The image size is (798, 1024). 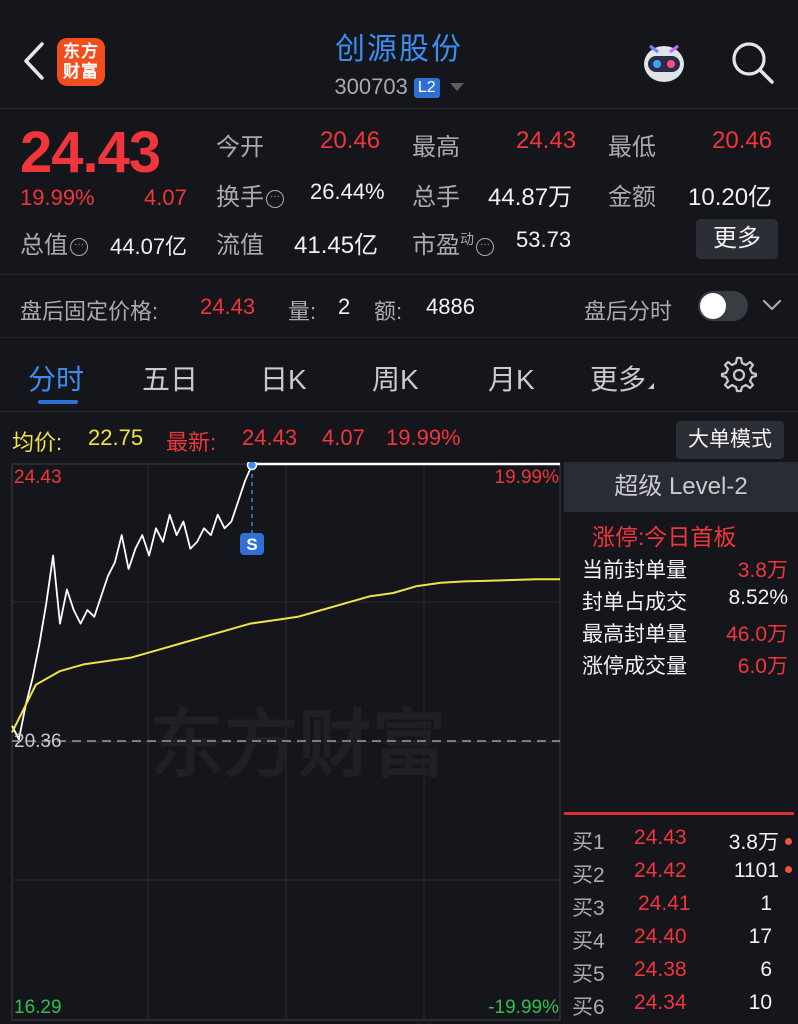 What do you see at coordinates (283, 378) in the screenshot?
I see `tab-daily-k: 日K` at bounding box center [283, 378].